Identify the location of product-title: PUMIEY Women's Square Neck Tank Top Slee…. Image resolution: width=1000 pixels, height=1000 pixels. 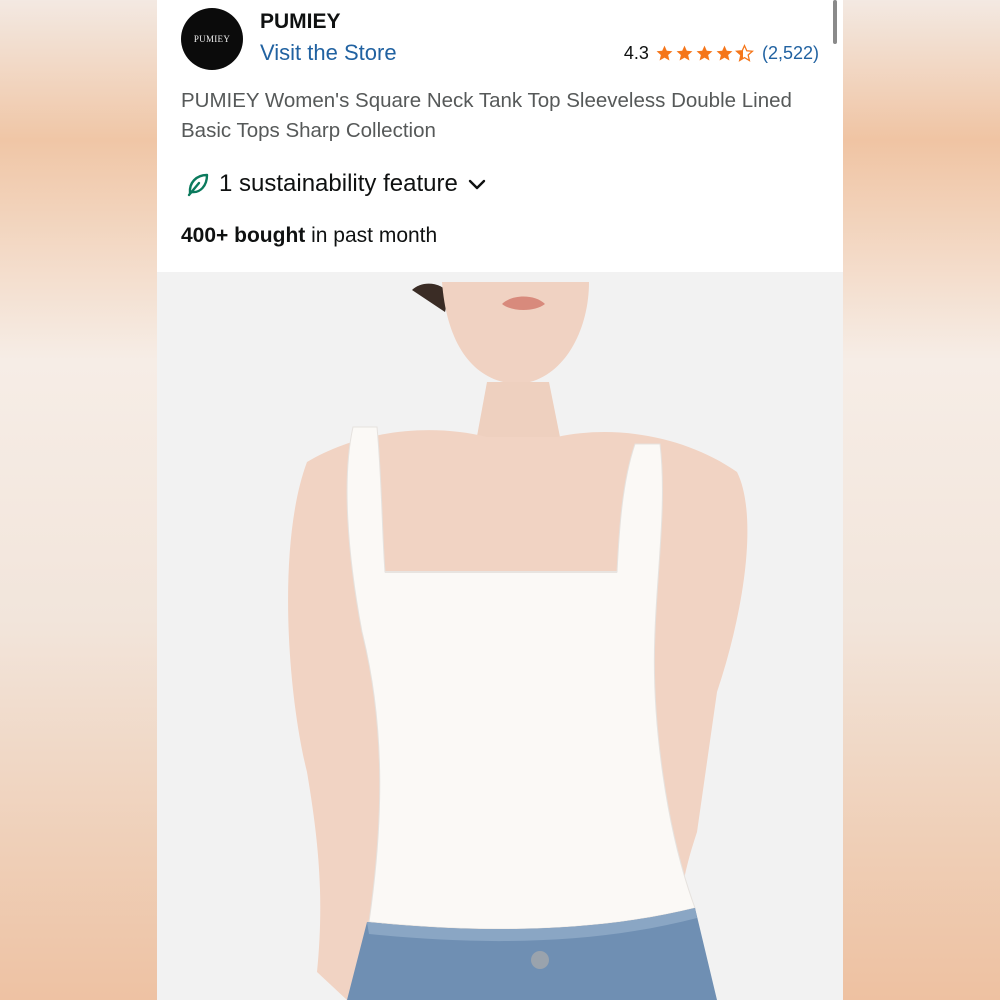
(501, 116).